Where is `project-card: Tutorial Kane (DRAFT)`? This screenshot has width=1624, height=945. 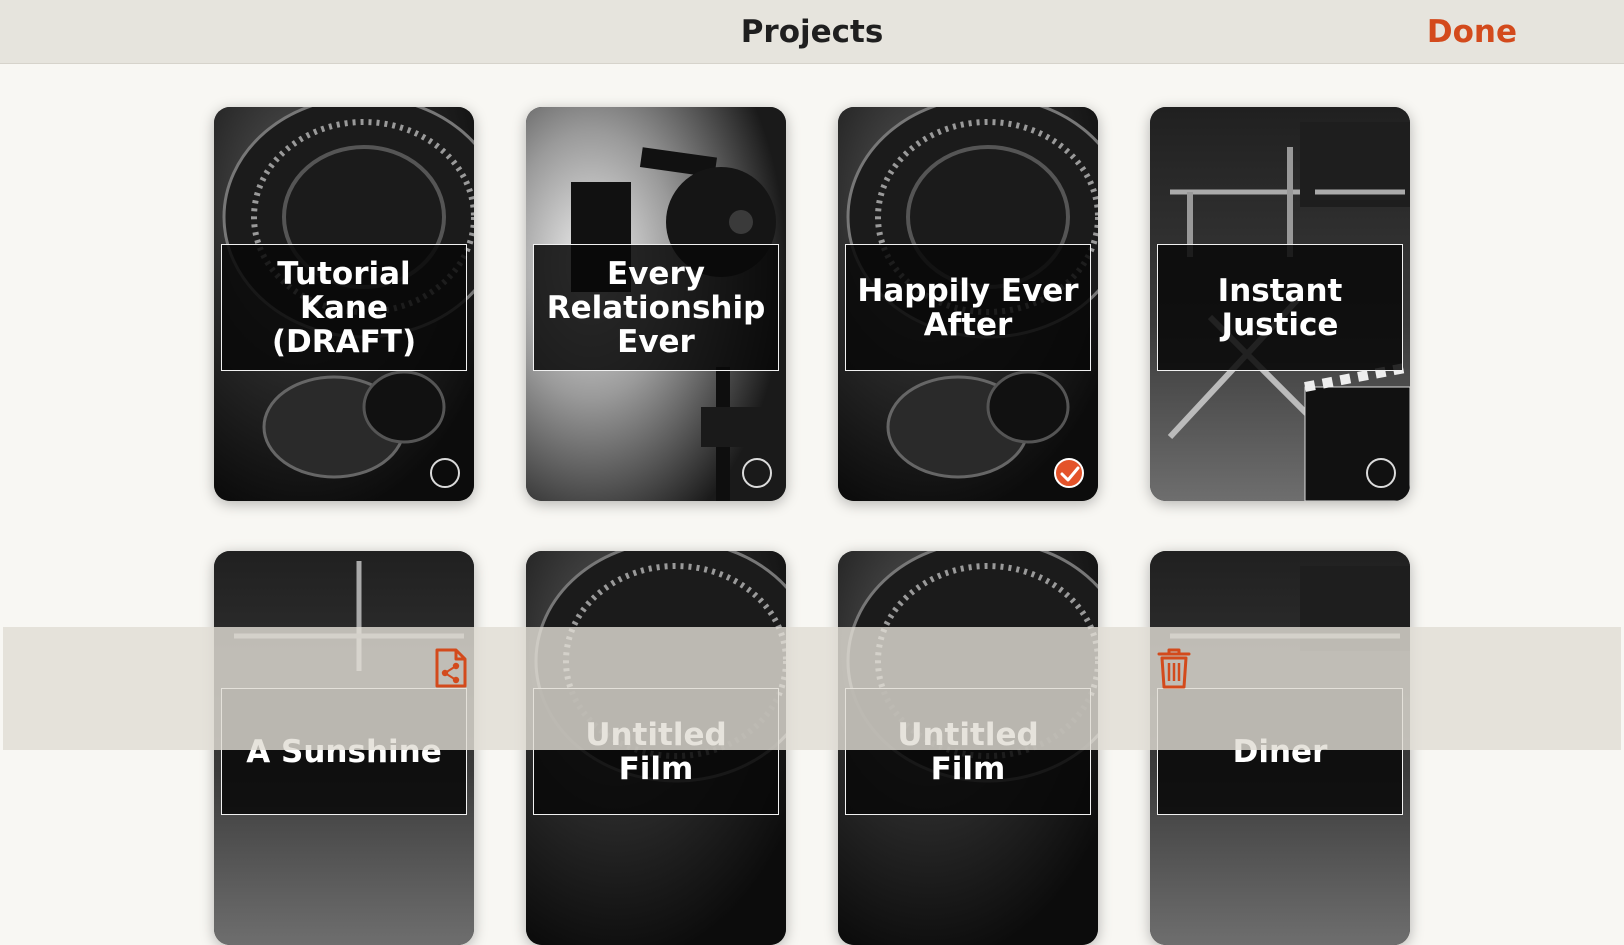 project-card: Tutorial Kane (DRAFT) is located at coordinates (344, 304).